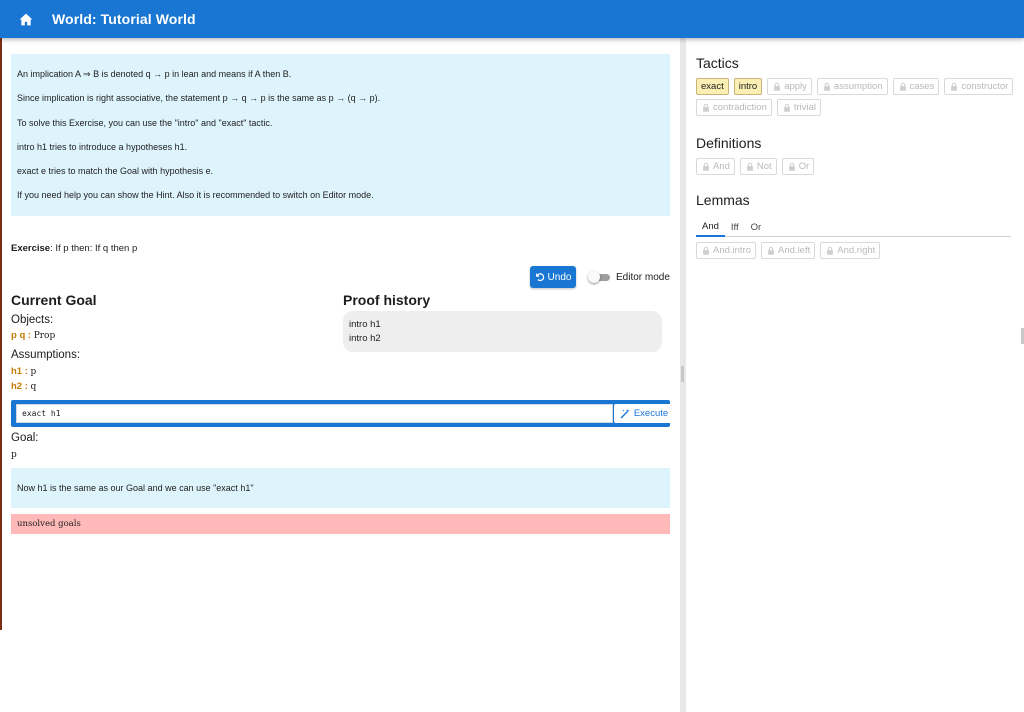 This screenshot has width=1024, height=712. I want to click on lemma-tab-iff: Iff, so click(735, 227).